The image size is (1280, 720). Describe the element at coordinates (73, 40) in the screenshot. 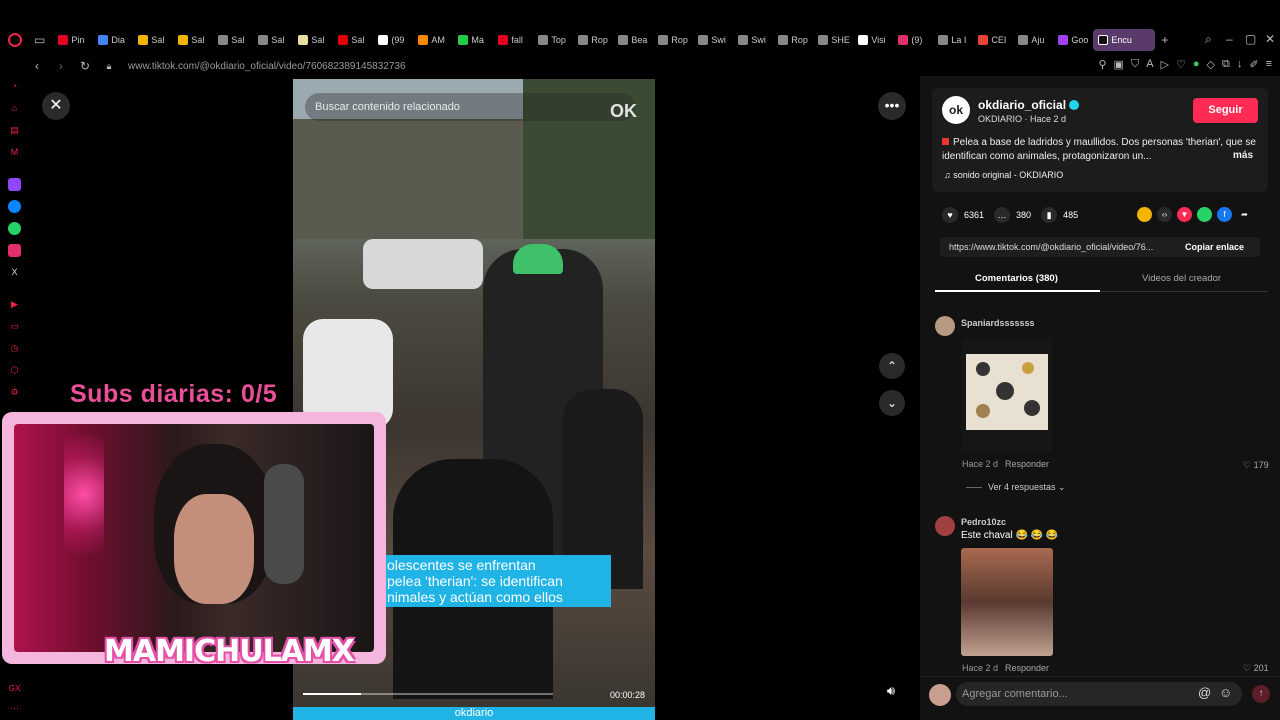

I see `browser-tab: Pin` at that location.